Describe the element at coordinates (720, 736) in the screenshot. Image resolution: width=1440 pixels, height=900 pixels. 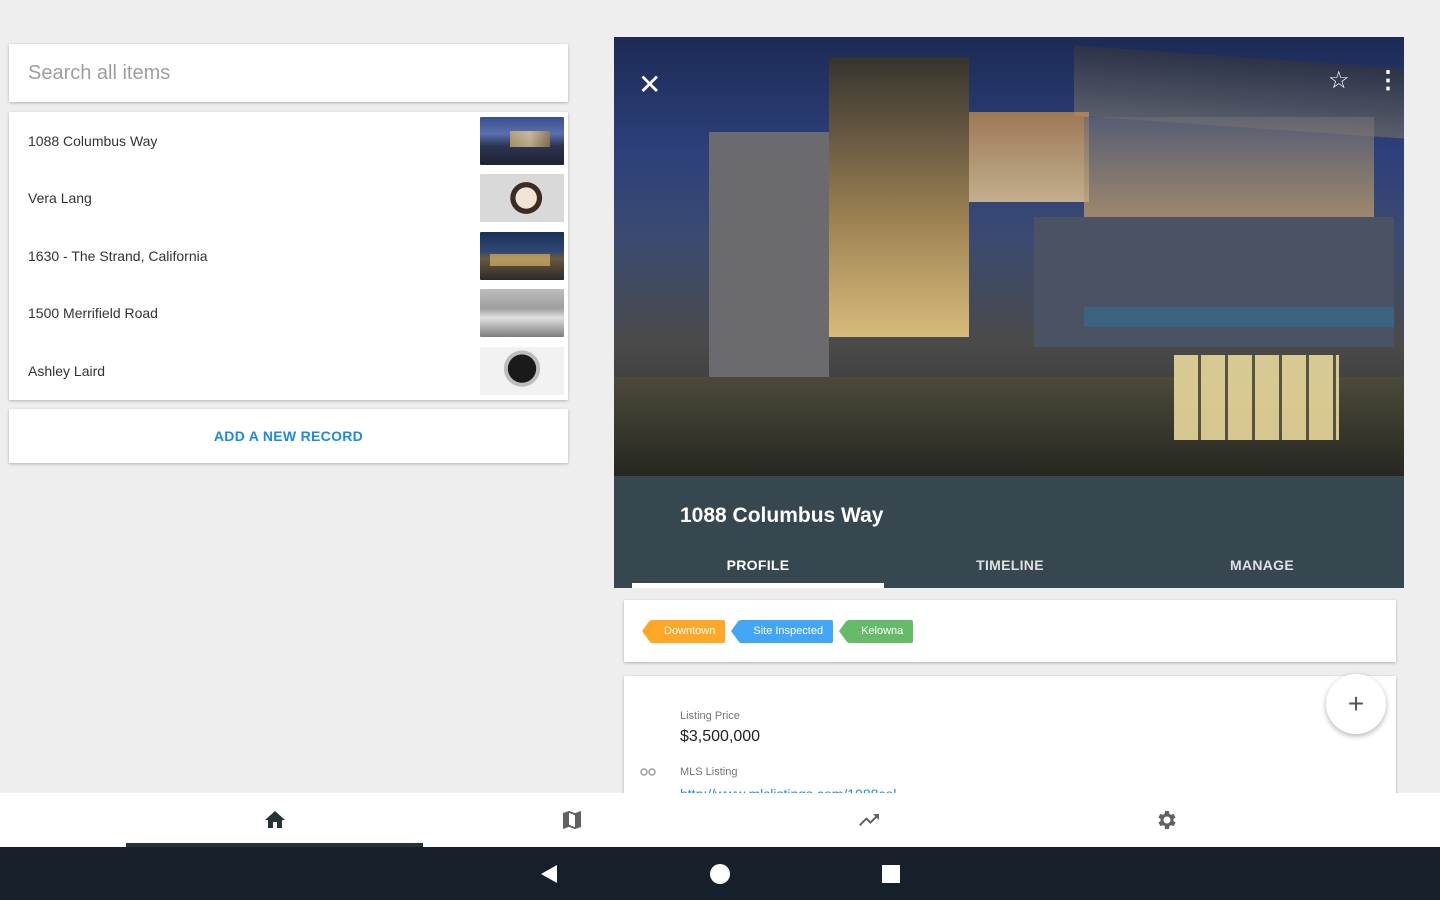
I see `listing-price-value: $3,500,000` at that location.